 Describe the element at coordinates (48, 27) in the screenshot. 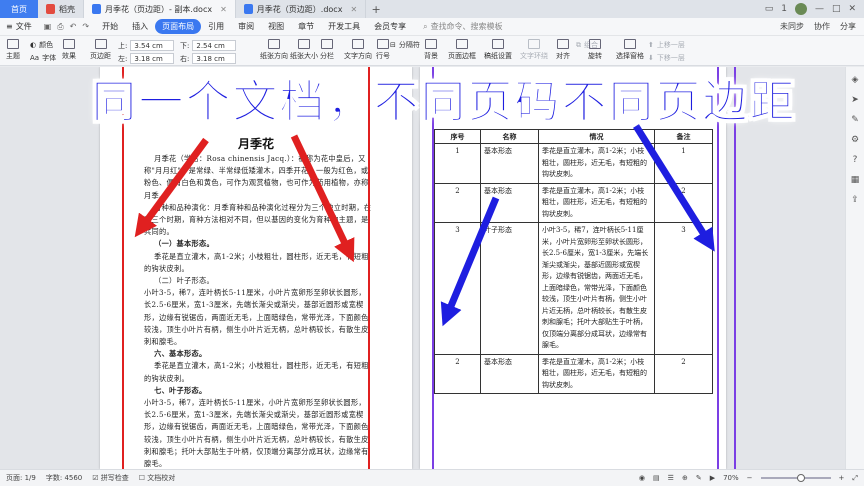

I see `save-icon: ▣` at that location.